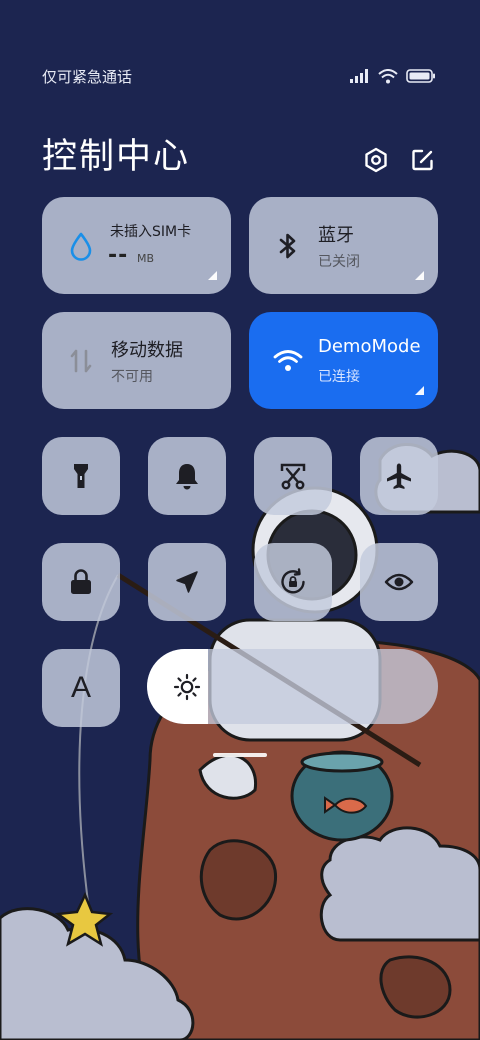 The image size is (480, 1040). I want to click on eye-icon, so click(399, 582).